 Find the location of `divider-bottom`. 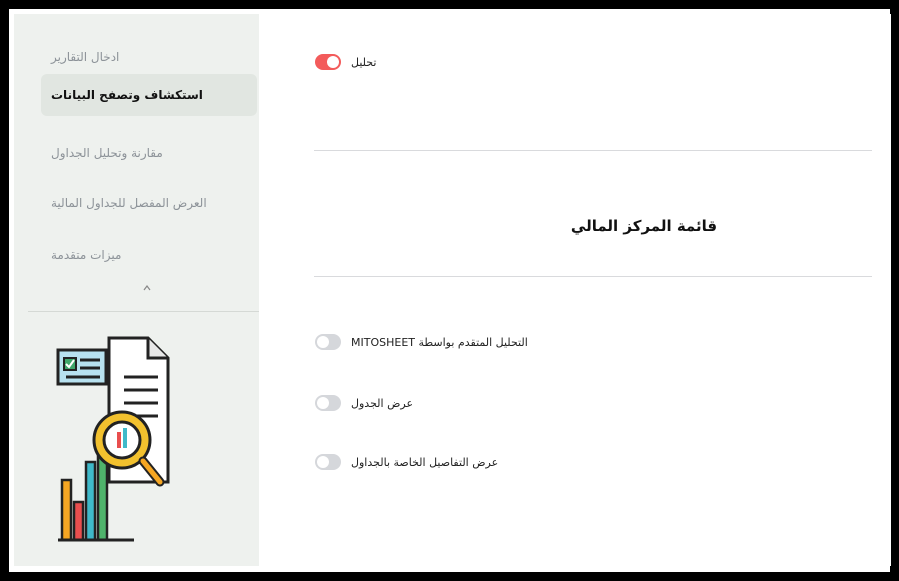

divider-bottom is located at coordinates (593, 276).